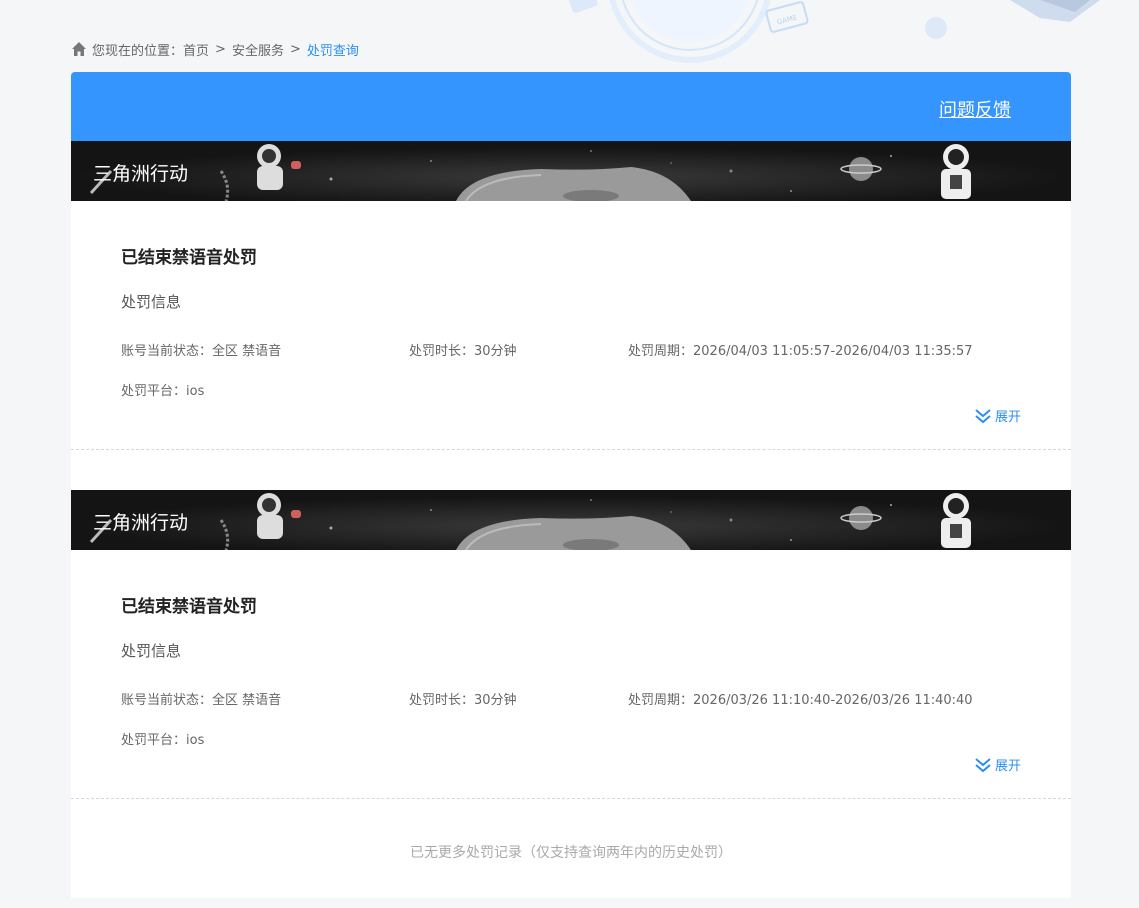 The image size is (1139, 908). What do you see at coordinates (571, 853) in the screenshot?
I see `no-more-records-note: 已无更多处罚记录（仅支持查询两年内的历史处罚）` at bounding box center [571, 853].